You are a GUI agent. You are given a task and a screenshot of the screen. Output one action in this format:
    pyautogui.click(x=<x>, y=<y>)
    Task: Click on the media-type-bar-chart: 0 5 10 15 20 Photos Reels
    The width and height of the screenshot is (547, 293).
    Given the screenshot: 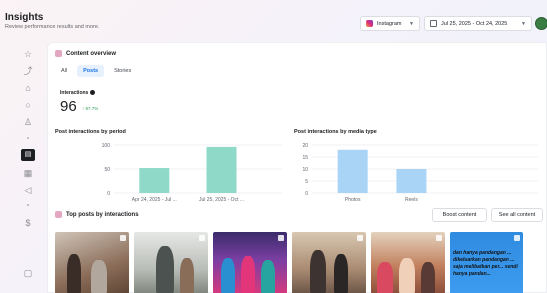 What is the action you would take?
    pyautogui.click(x=420, y=173)
    